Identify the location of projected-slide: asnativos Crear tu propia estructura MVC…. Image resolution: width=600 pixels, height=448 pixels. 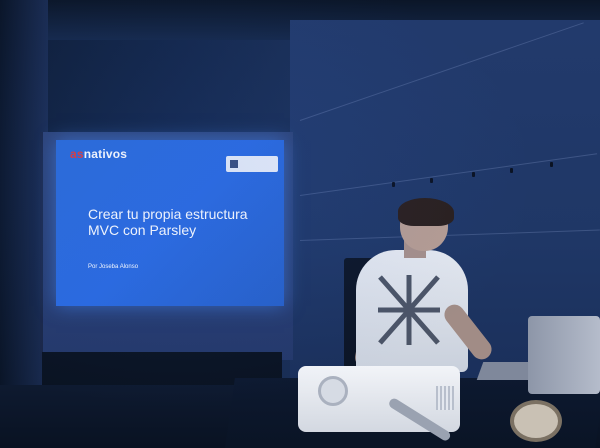
(170, 223).